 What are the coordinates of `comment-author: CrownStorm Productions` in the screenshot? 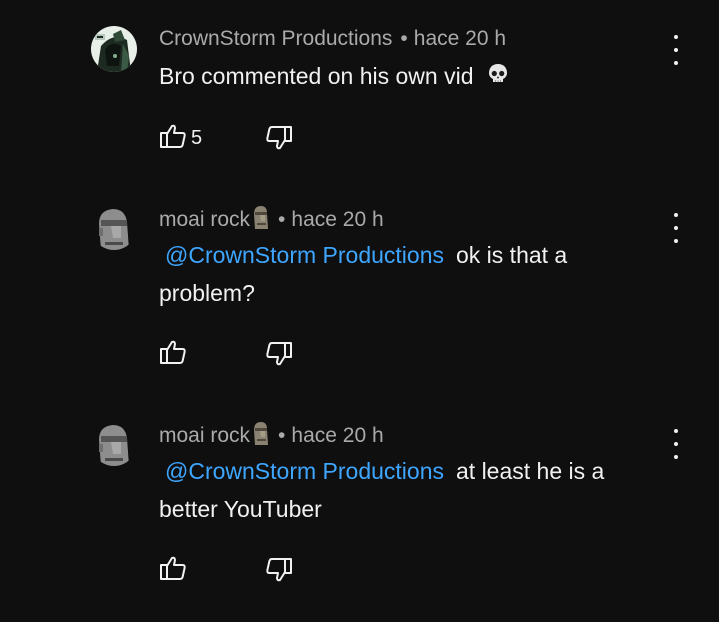 It's located at (275, 39).